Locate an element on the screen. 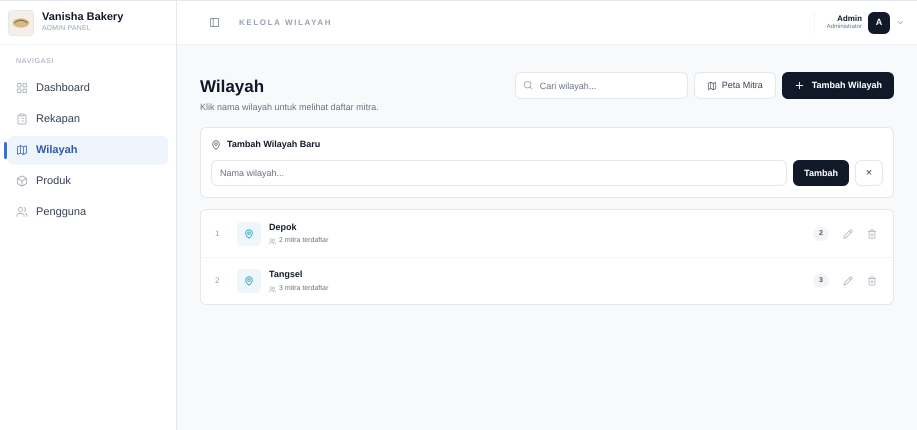 The image size is (917, 430). row-number: 1 is located at coordinates (217, 234).